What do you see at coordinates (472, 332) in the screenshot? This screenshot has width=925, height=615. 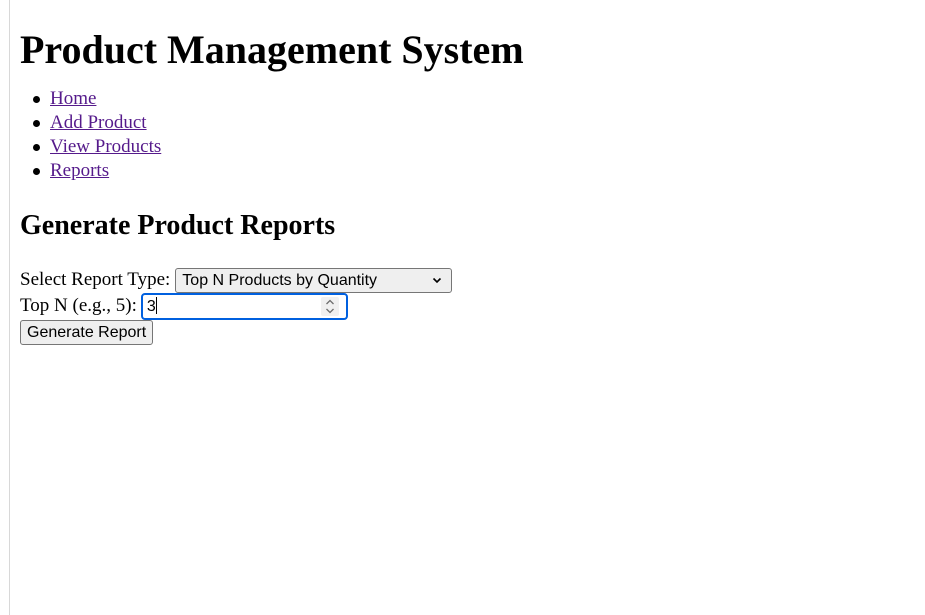 I see `button-row: Generate Report` at bounding box center [472, 332].